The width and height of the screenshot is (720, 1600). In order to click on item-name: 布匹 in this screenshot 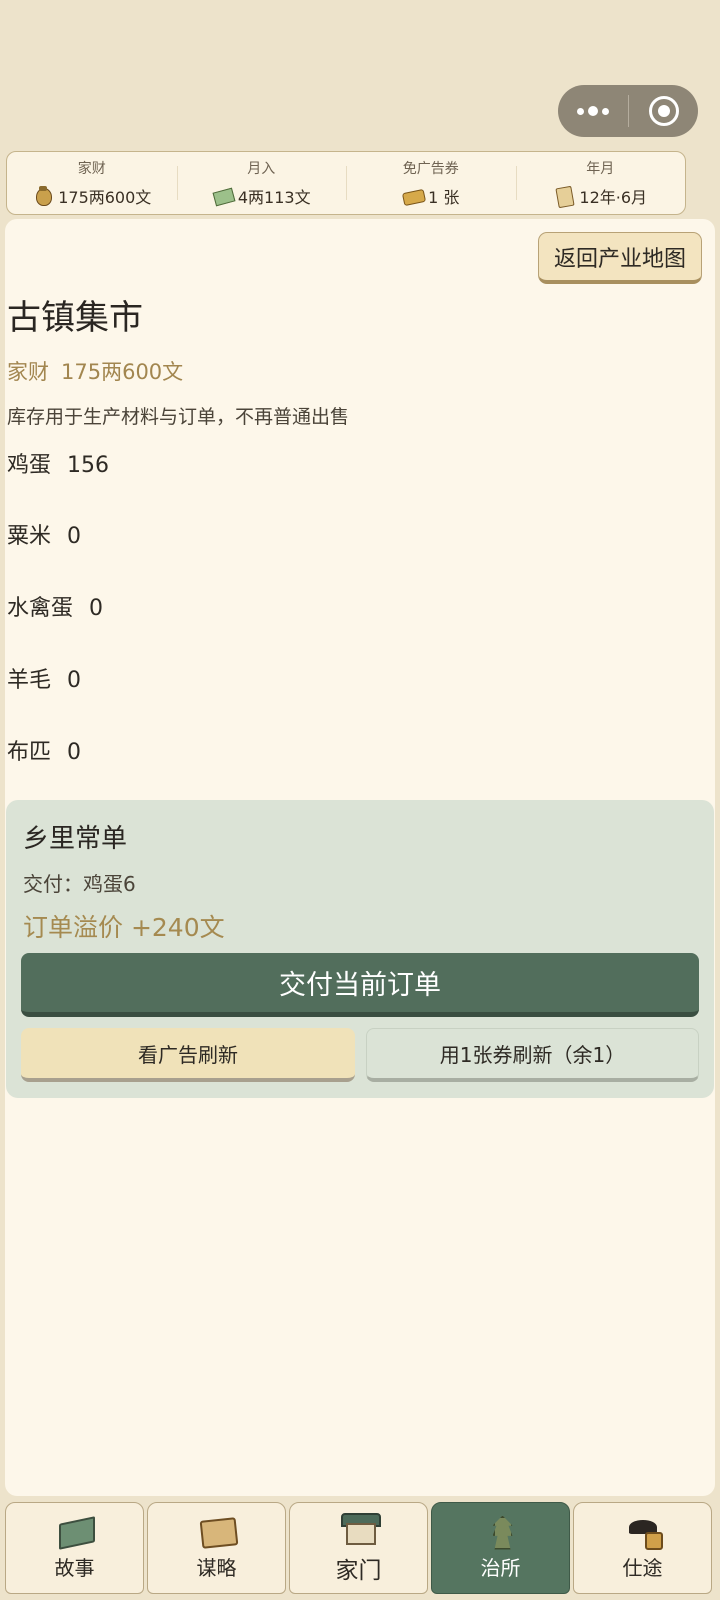, I will do `click(29, 752)`.